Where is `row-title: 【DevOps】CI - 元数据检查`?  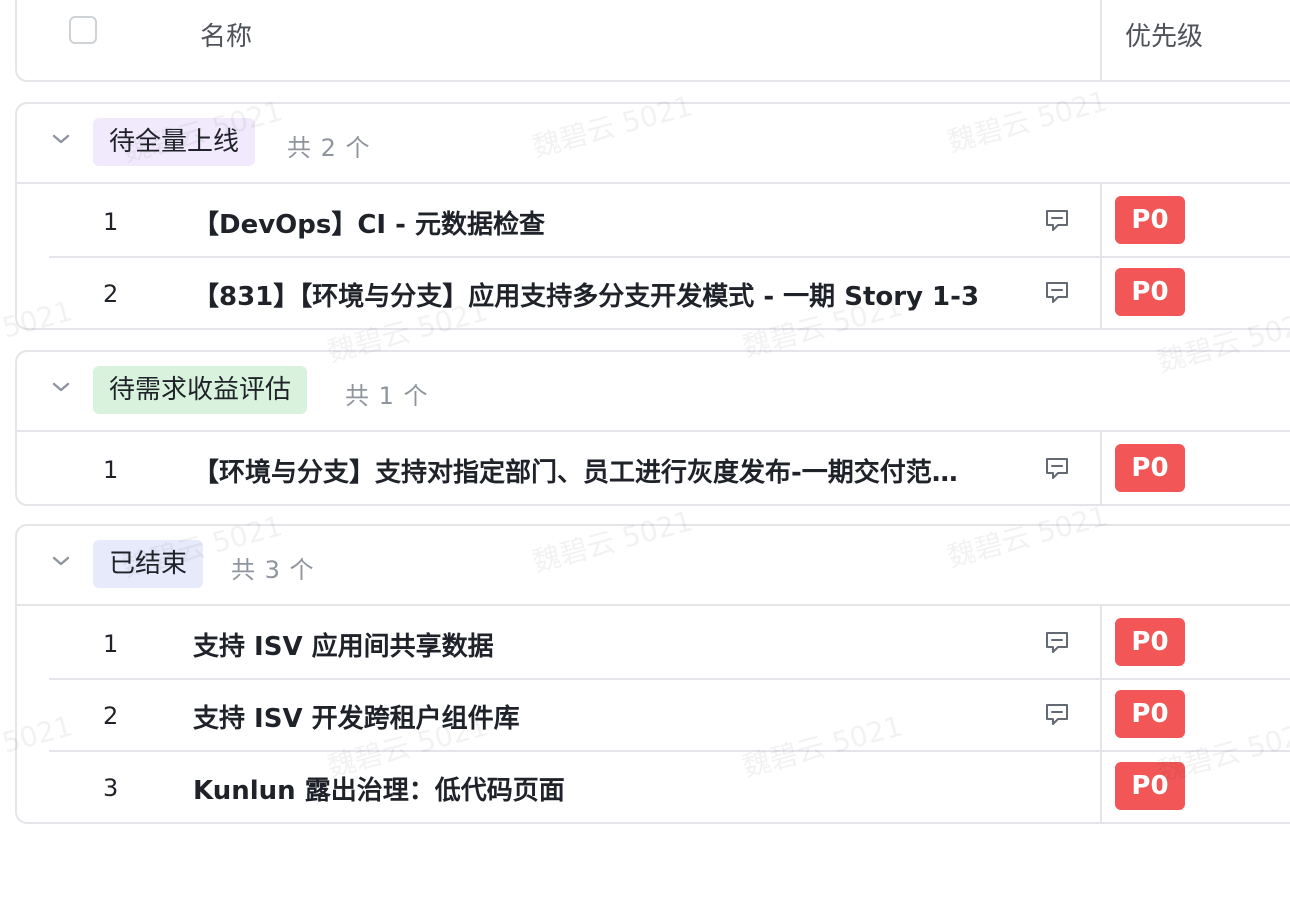
row-title: 【DevOps】CI - 元数据检查 is located at coordinates (369, 222).